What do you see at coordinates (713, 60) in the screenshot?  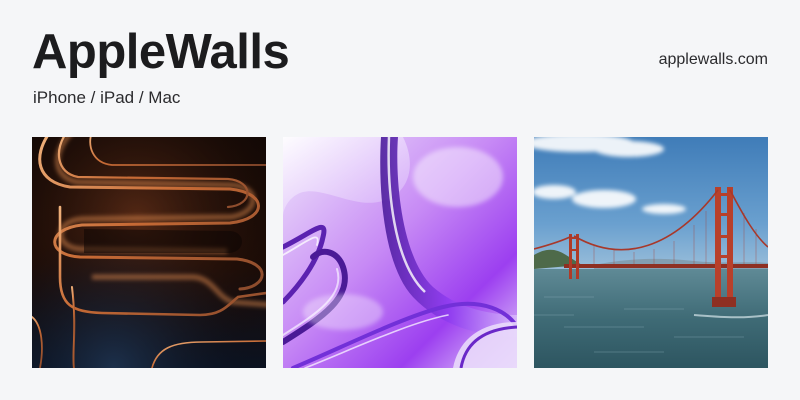 I see `site-link: applewalls.com` at bounding box center [713, 60].